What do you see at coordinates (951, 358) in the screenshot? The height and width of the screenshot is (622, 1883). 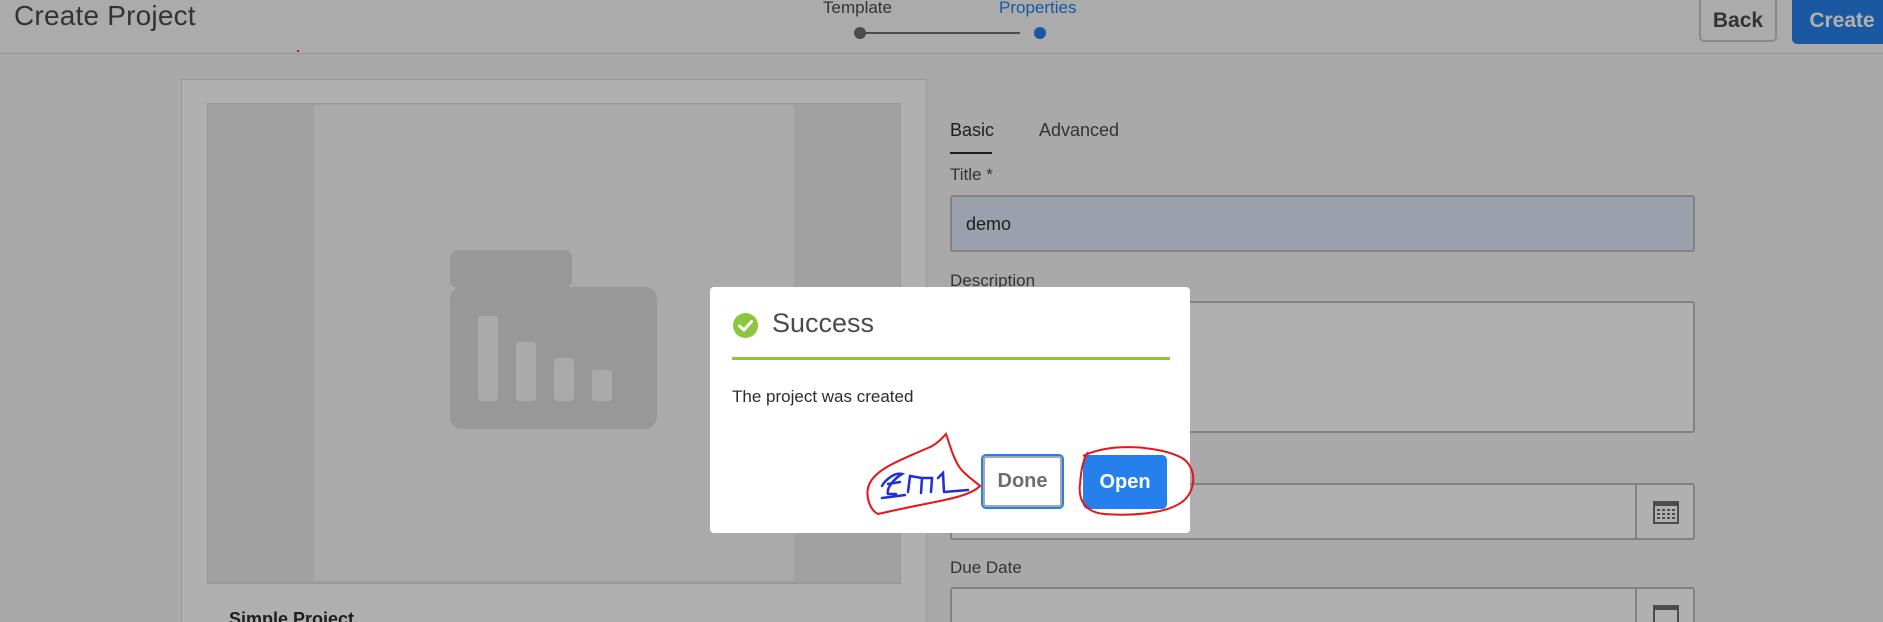 I see `dialog-divider` at bounding box center [951, 358].